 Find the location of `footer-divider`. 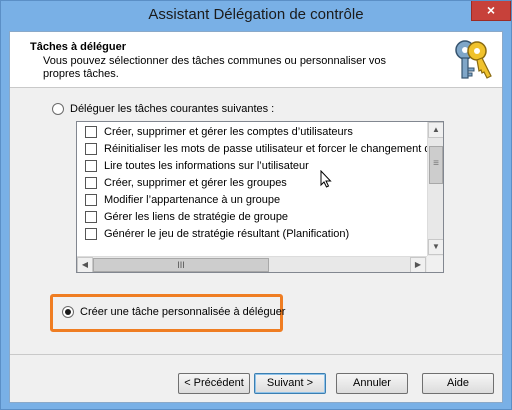

footer-divider is located at coordinates (256, 354).